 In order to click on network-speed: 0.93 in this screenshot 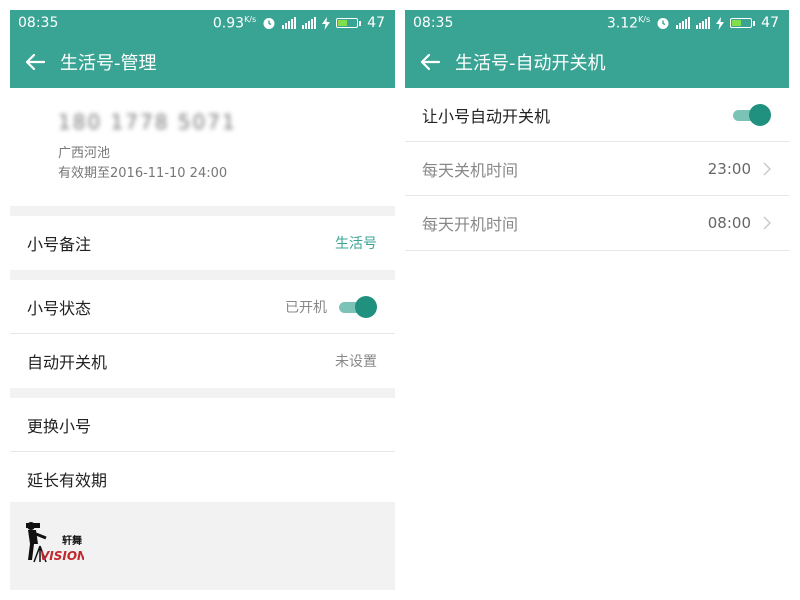, I will do `click(228, 23)`.